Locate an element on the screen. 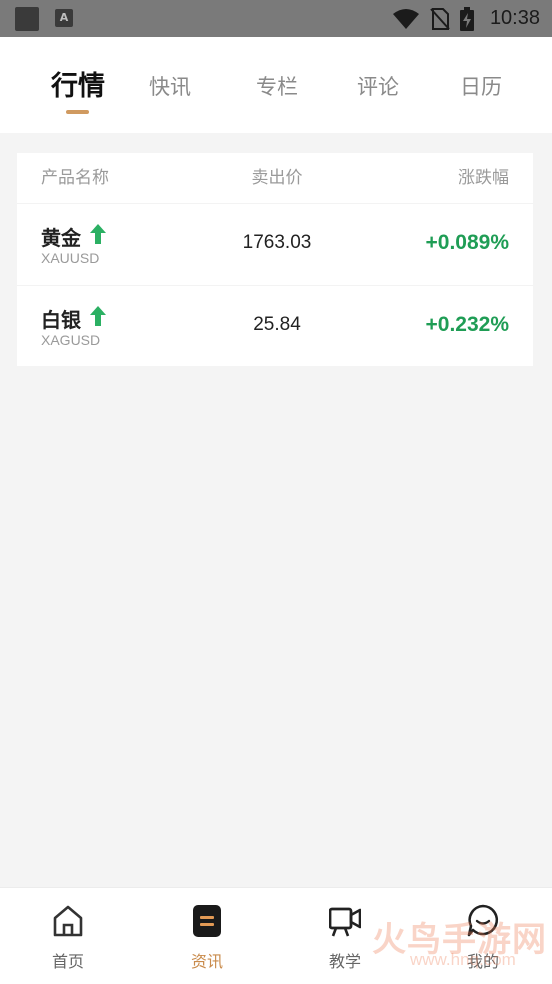 Image resolution: width=552 pixels, height=984 pixels. sell-price: 25.84 is located at coordinates (277, 324).